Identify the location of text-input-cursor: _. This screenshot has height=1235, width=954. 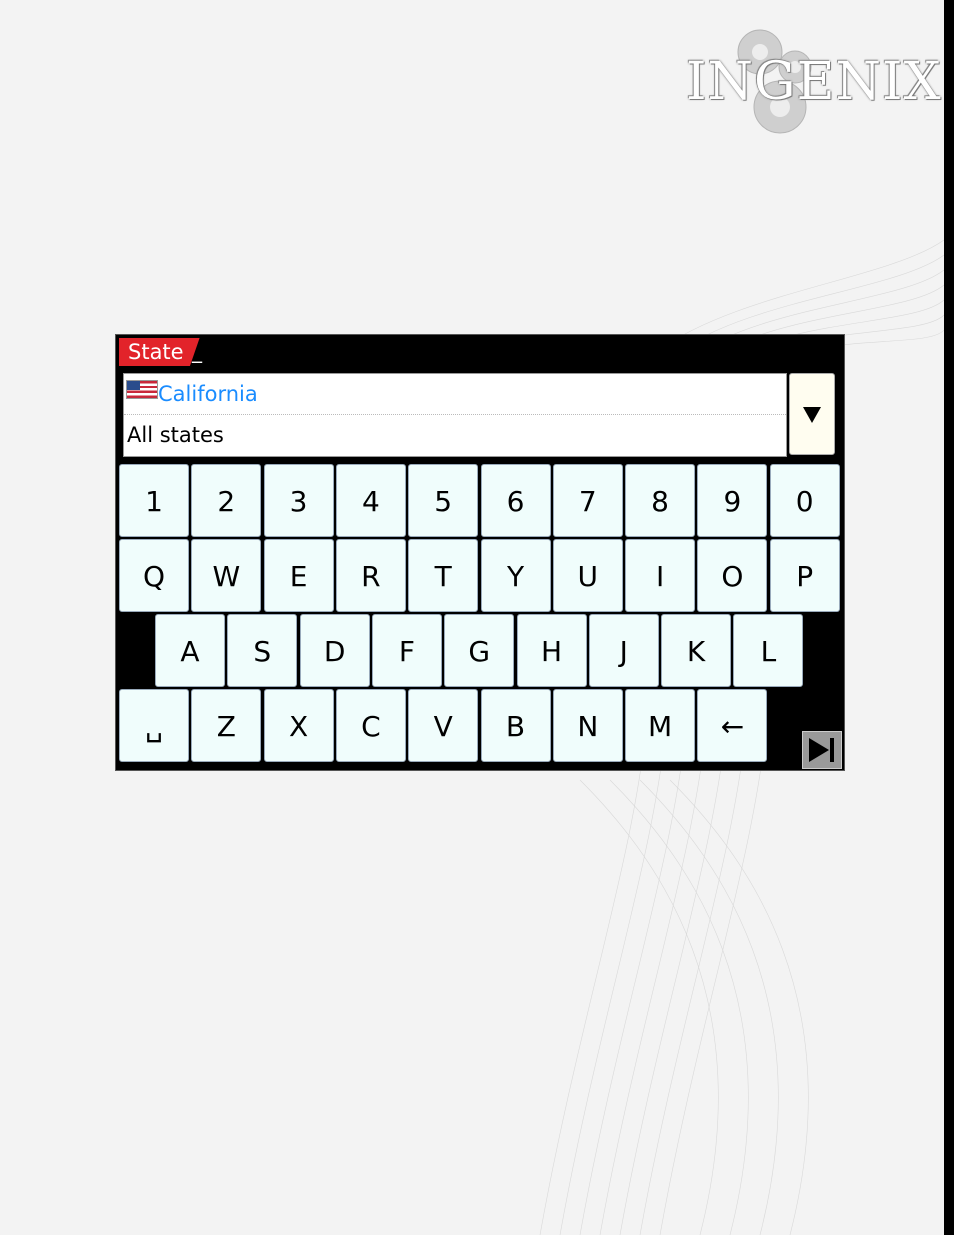
(197, 351).